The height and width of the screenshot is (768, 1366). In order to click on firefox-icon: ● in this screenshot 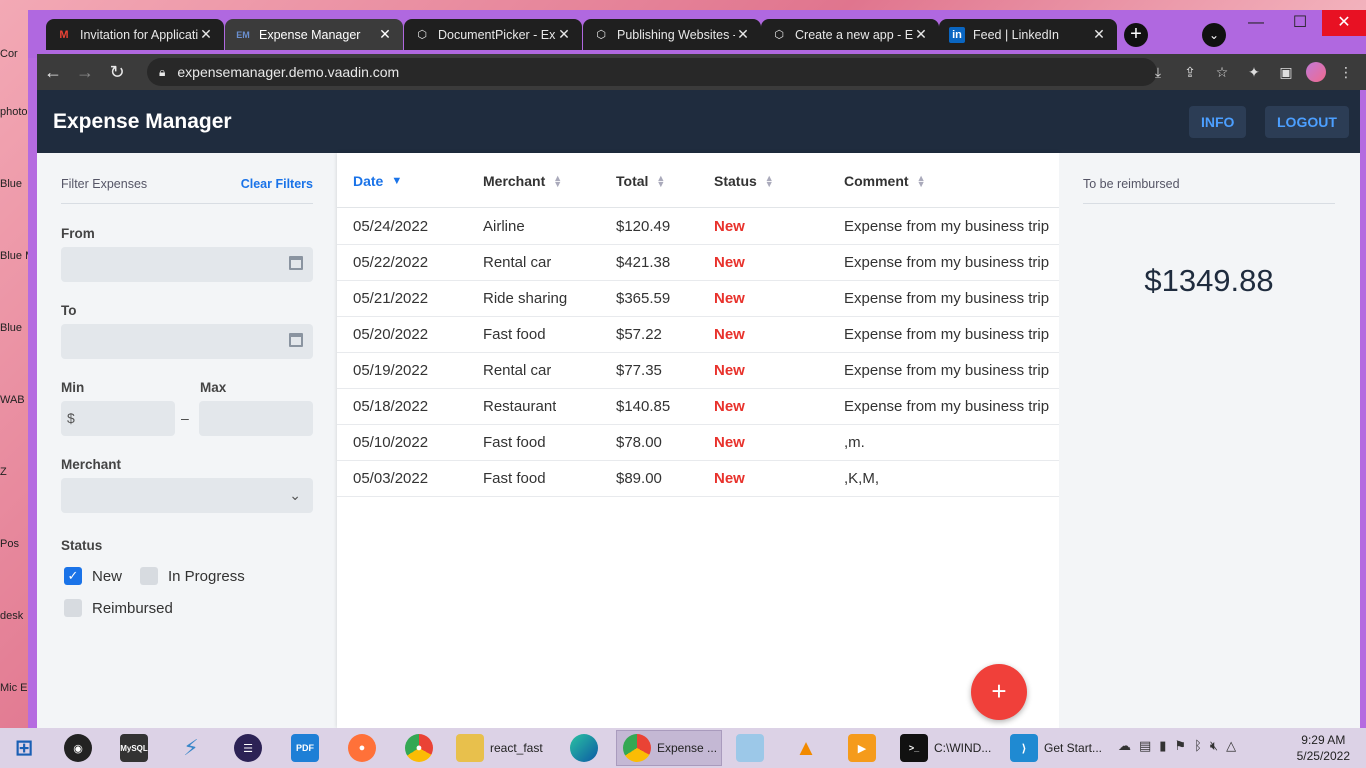, I will do `click(362, 748)`.